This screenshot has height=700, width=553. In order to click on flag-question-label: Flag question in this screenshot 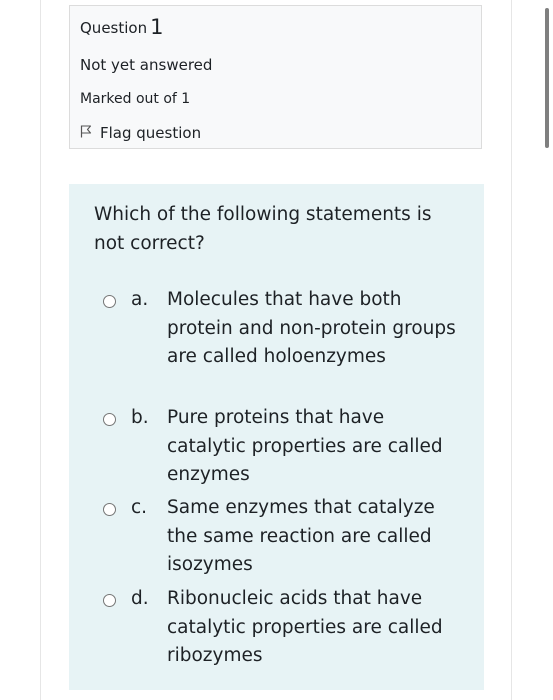, I will do `click(151, 133)`.